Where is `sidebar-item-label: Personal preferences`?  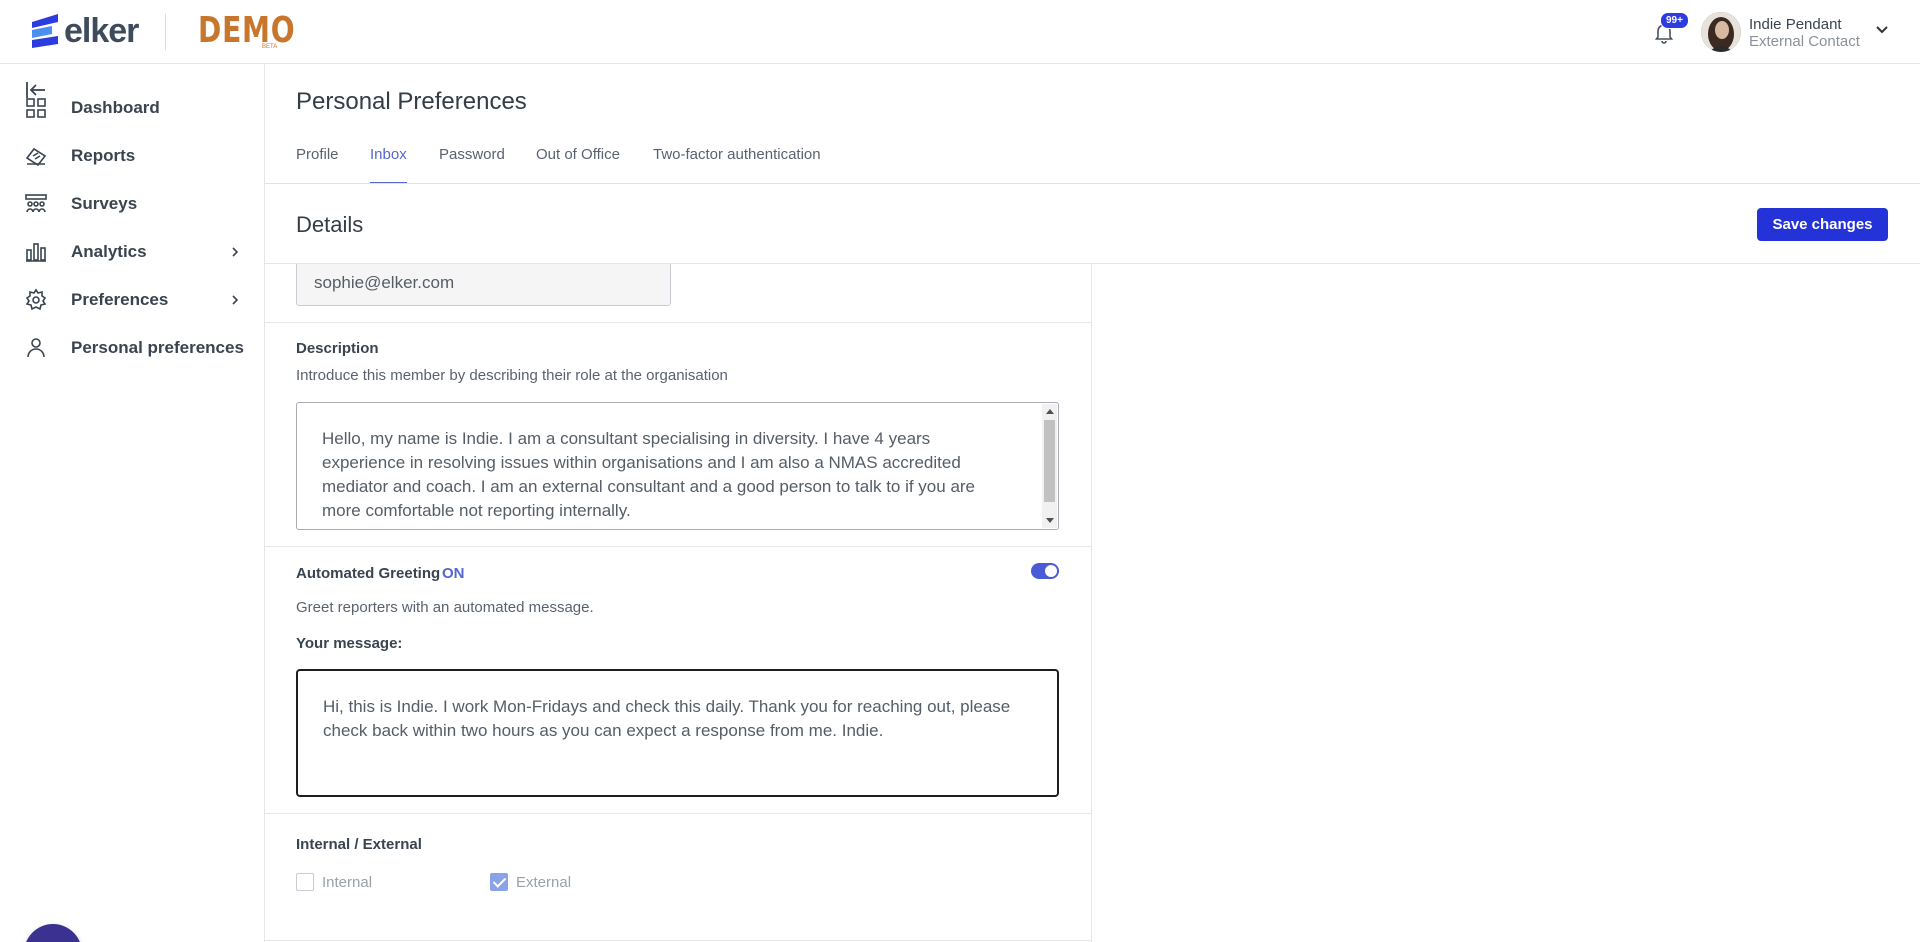 sidebar-item-label: Personal preferences is located at coordinates (157, 347).